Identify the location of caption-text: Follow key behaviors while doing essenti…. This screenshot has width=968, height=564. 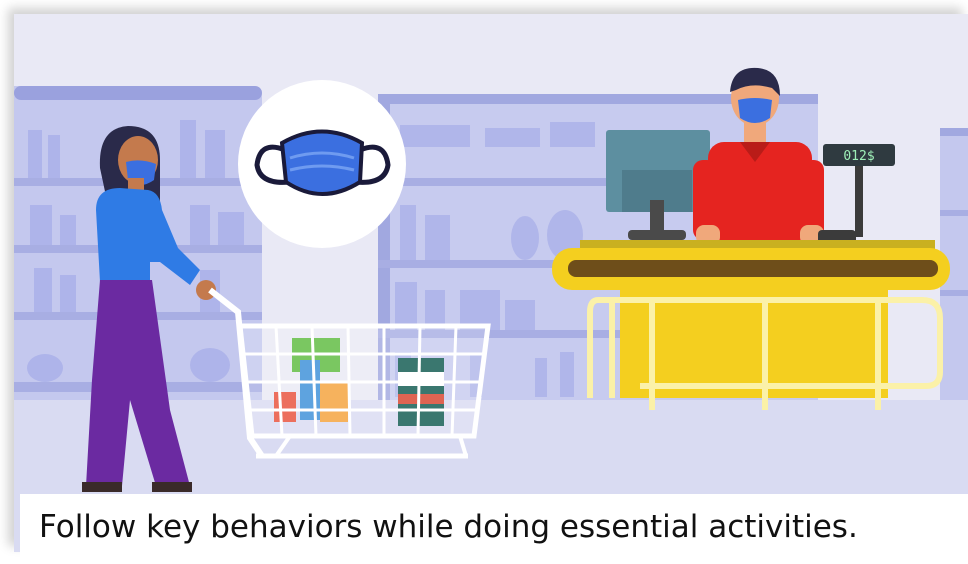
(448, 527).